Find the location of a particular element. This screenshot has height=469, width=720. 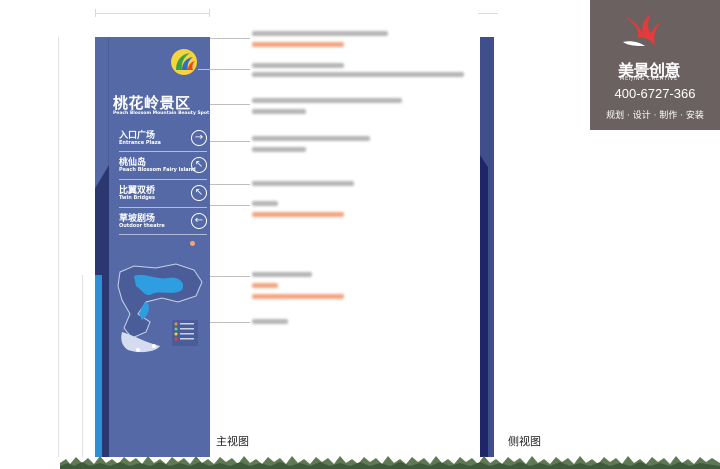

brand-services: 规划 · 设计 · 制作 · 安装 is located at coordinates (655, 116).